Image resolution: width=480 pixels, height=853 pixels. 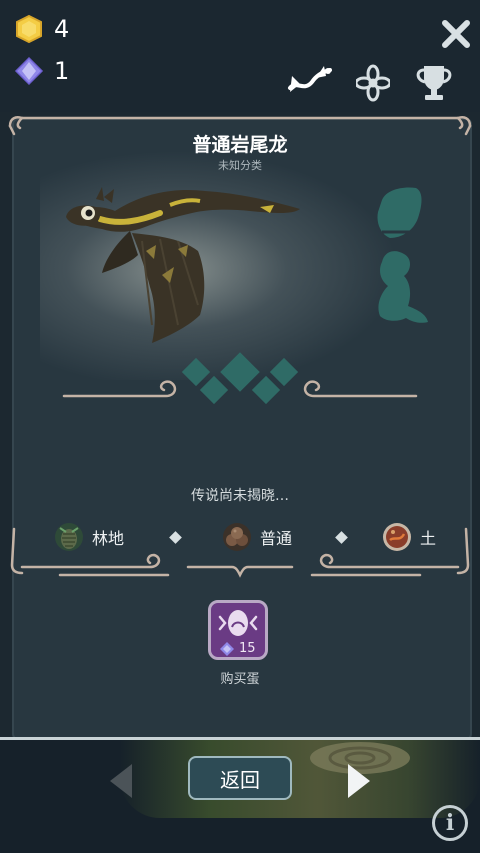 I want to click on back-button: 返回, so click(x=240, y=778).